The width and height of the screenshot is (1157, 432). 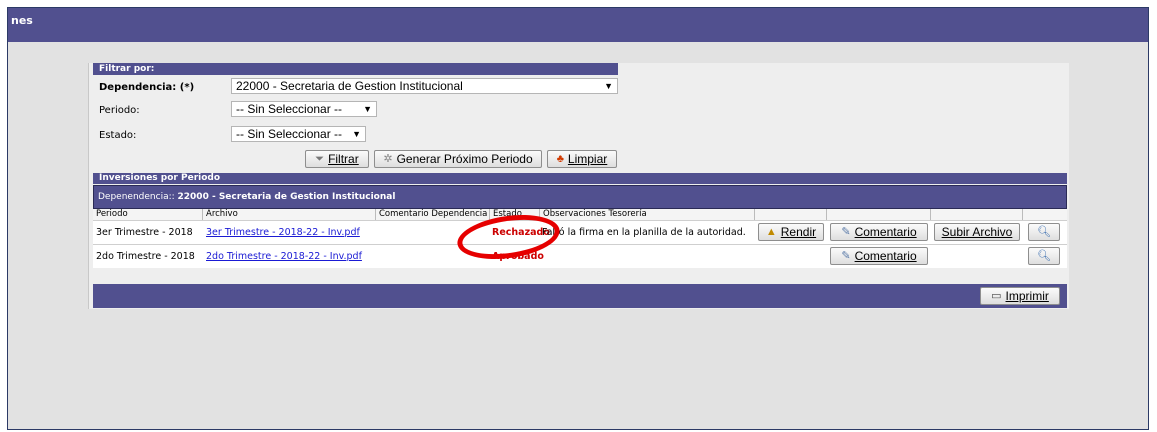 I want to click on rendir-button: ▲ Rendir, so click(x=791, y=232).